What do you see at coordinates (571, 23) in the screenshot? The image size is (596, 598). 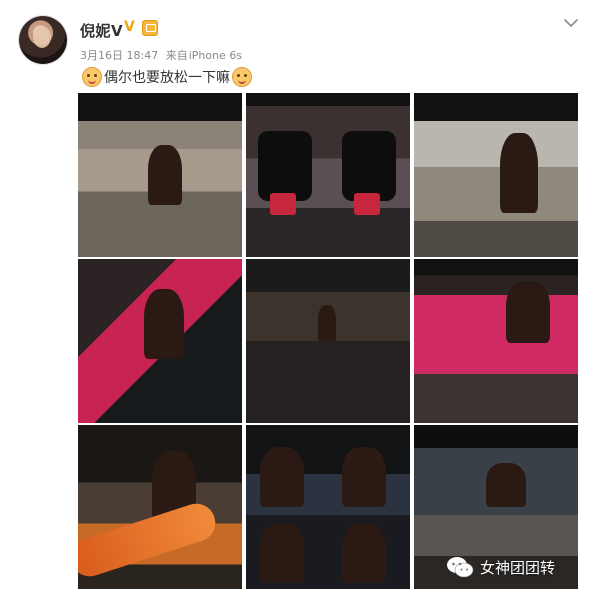 I see `chevron-down-icon` at bounding box center [571, 23].